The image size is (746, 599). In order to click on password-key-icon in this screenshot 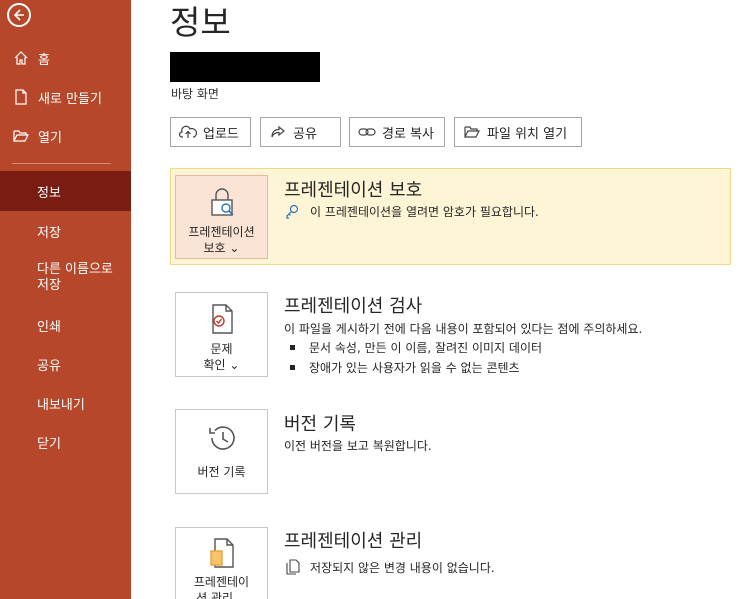, I will do `click(293, 211)`.